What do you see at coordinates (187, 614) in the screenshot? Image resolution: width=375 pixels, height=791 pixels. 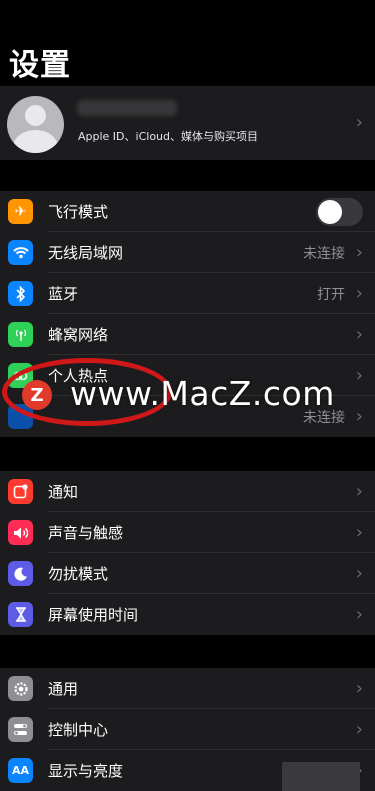 I see `settings-row-screen-time: 屏幕使用时间 ›` at bounding box center [187, 614].